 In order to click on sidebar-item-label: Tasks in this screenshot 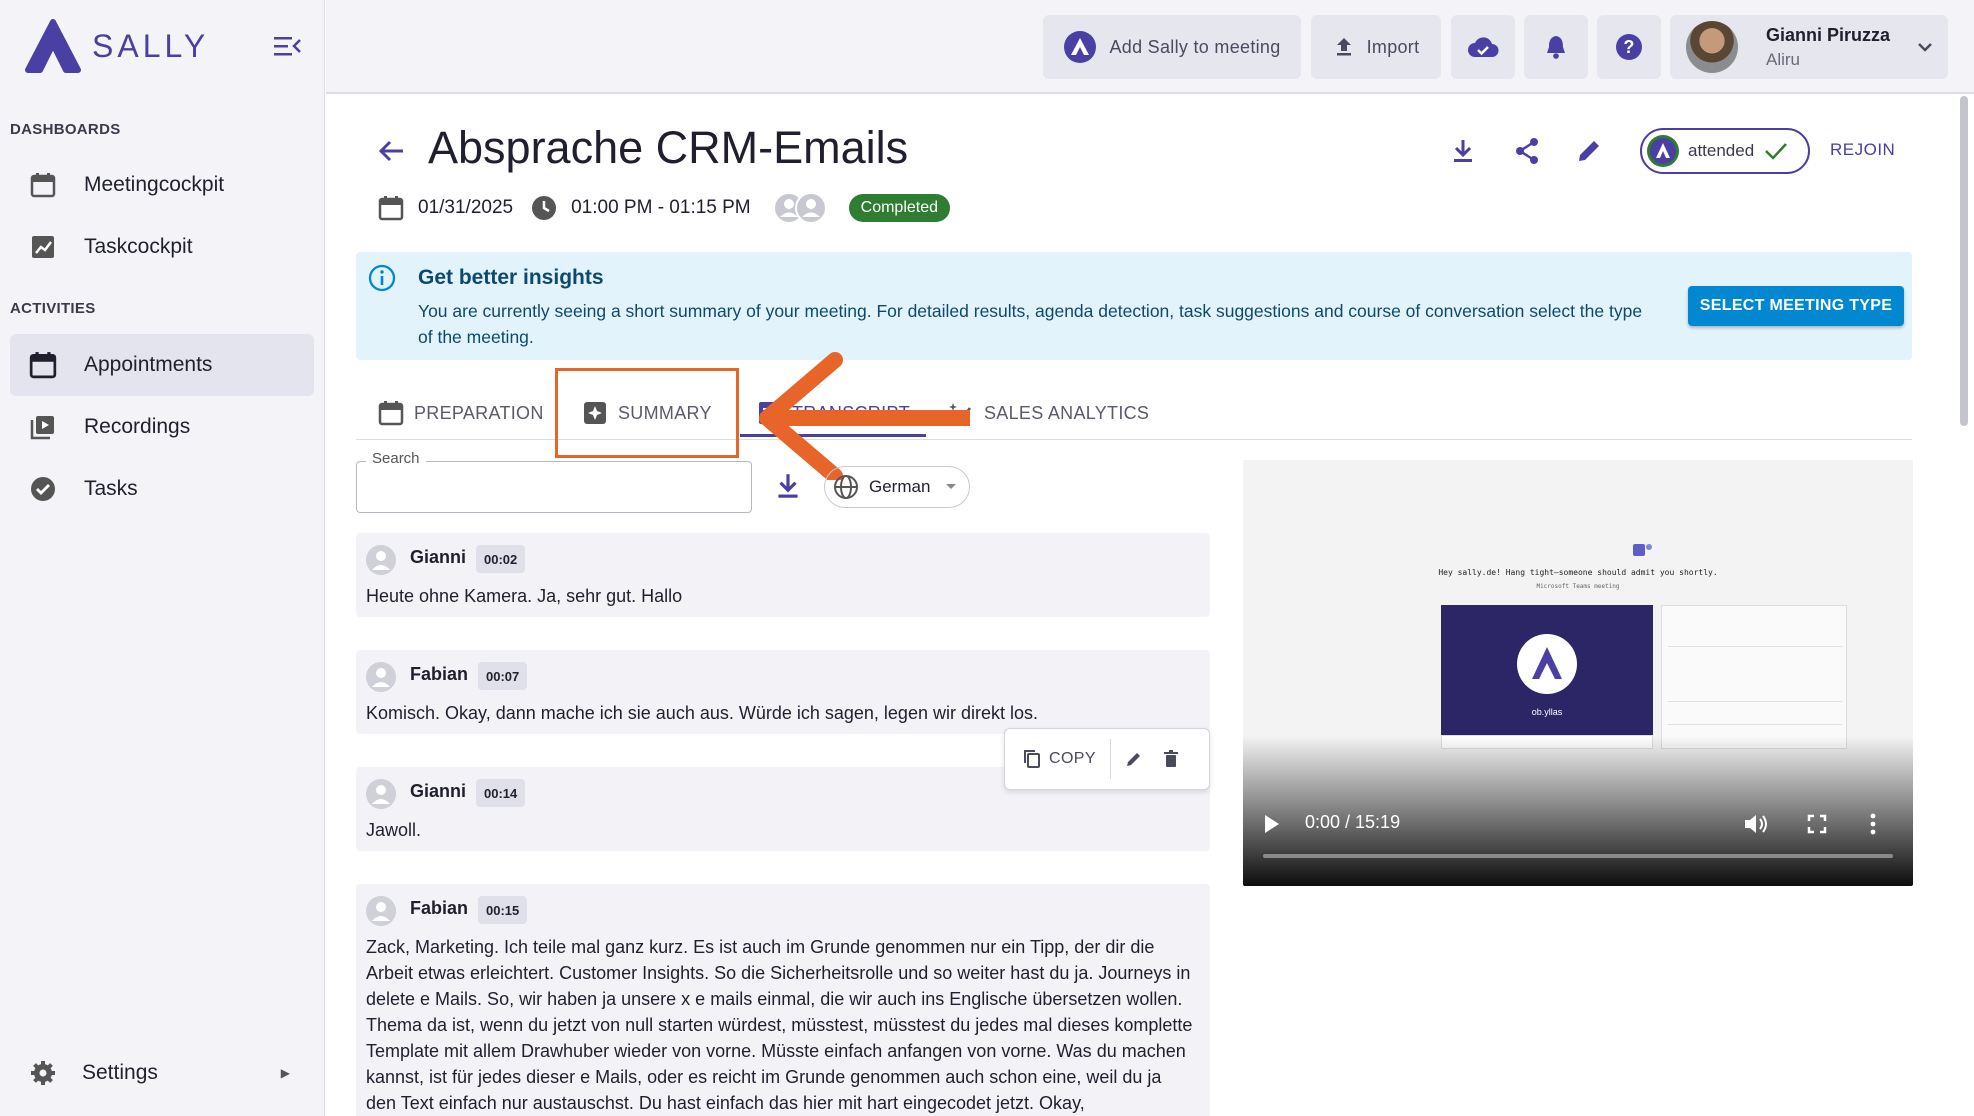, I will do `click(111, 488)`.